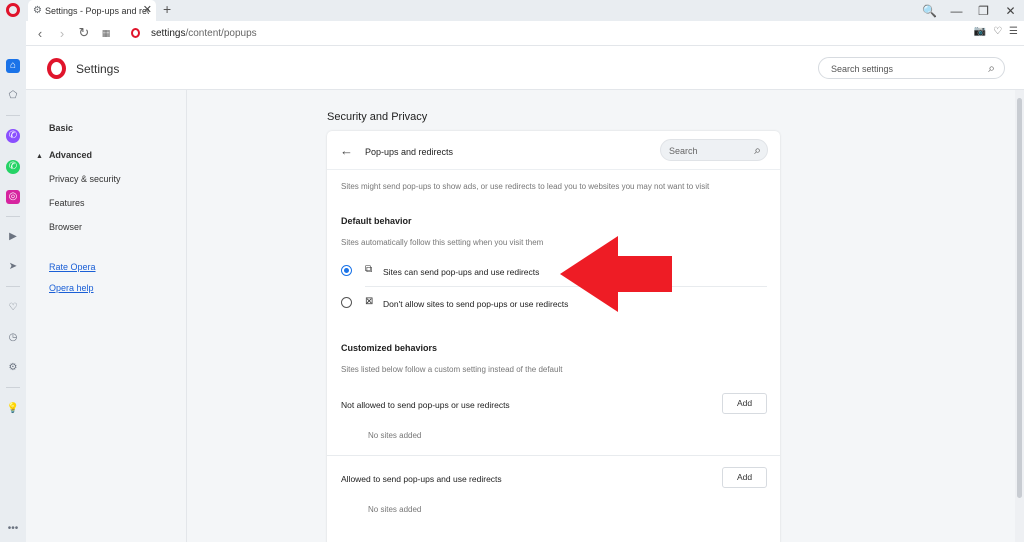 This screenshot has height=542, width=1024. What do you see at coordinates (553, 169) in the screenshot?
I see `card-divider` at bounding box center [553, 169].